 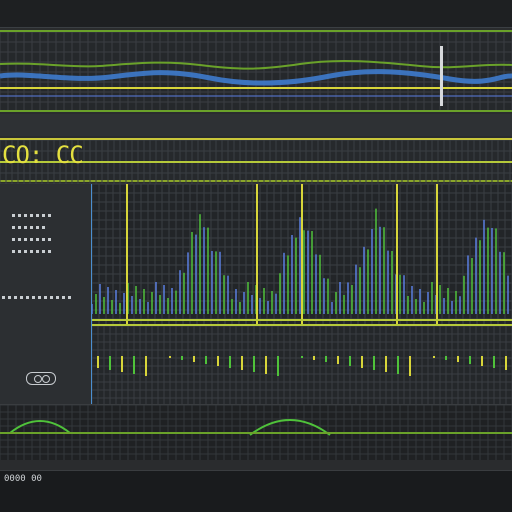 I want to click on top-toolbar, so click(x=256, y=14).